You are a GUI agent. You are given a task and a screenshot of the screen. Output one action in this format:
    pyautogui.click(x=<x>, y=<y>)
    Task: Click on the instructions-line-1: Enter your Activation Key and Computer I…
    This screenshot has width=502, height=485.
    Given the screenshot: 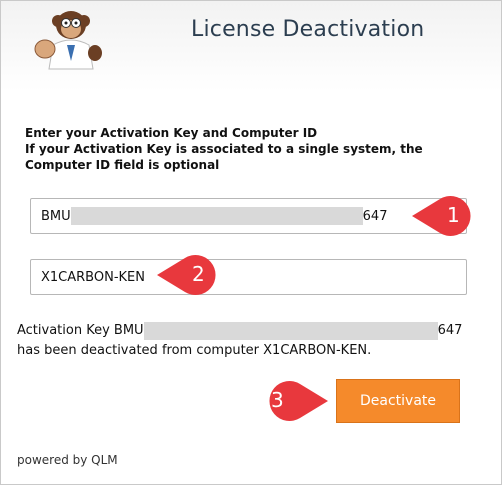 What is the action you would take?
    pyautogui.click(x=171, y=133)
    